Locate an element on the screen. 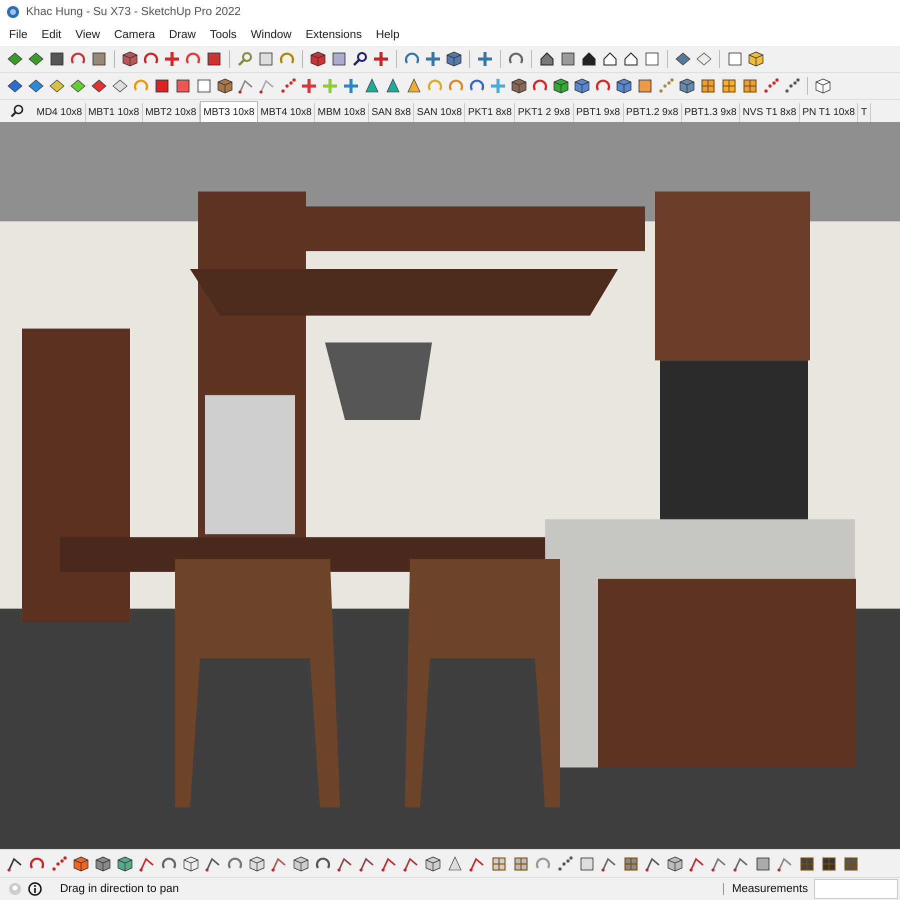 The width and height of the screenshot is (900, 900). scene-tab: NVS T1 8x8 is located at coordinates (770, 112).